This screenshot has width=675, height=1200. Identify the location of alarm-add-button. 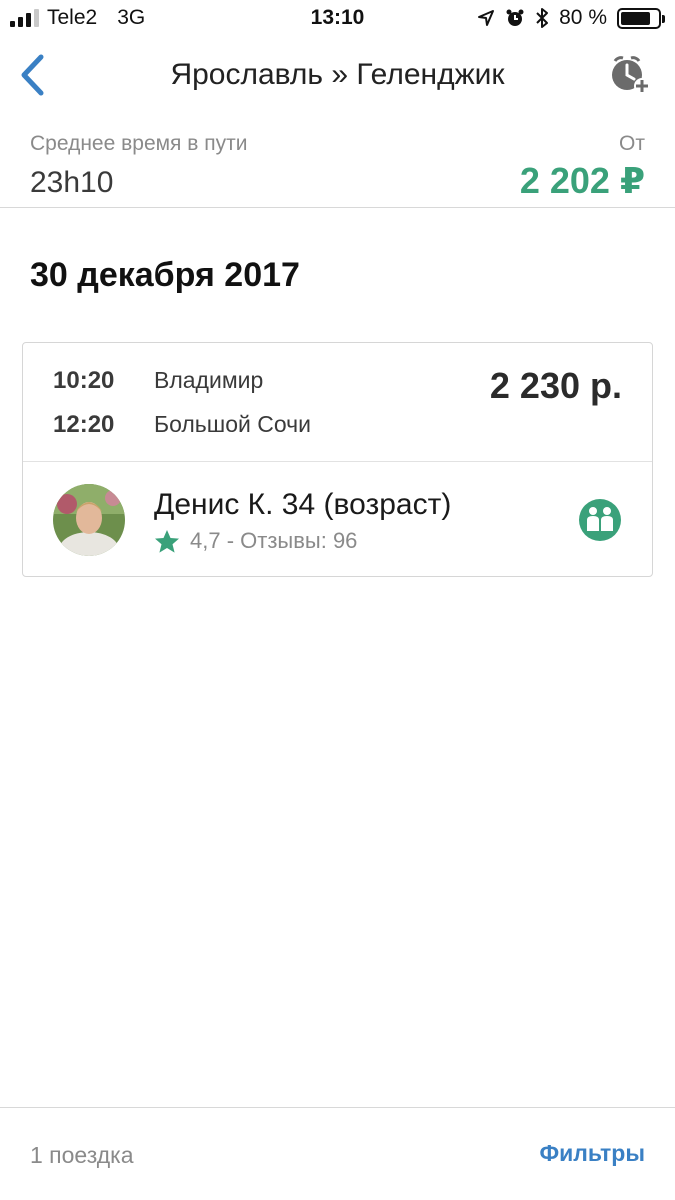
(630, 75).